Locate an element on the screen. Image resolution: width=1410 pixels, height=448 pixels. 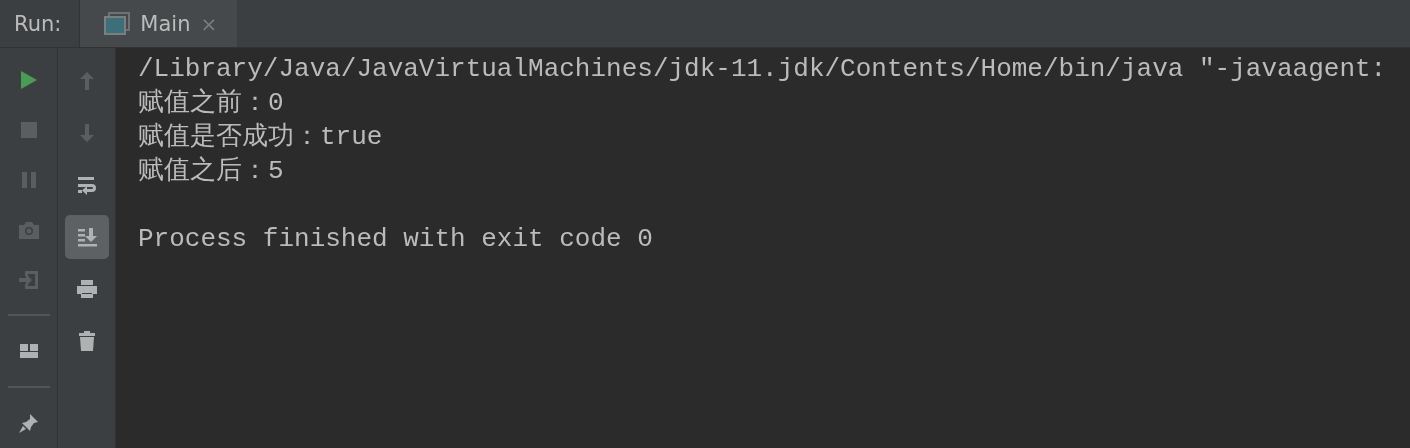
scroll-to-end-icon is located at coordinates (86, 237).